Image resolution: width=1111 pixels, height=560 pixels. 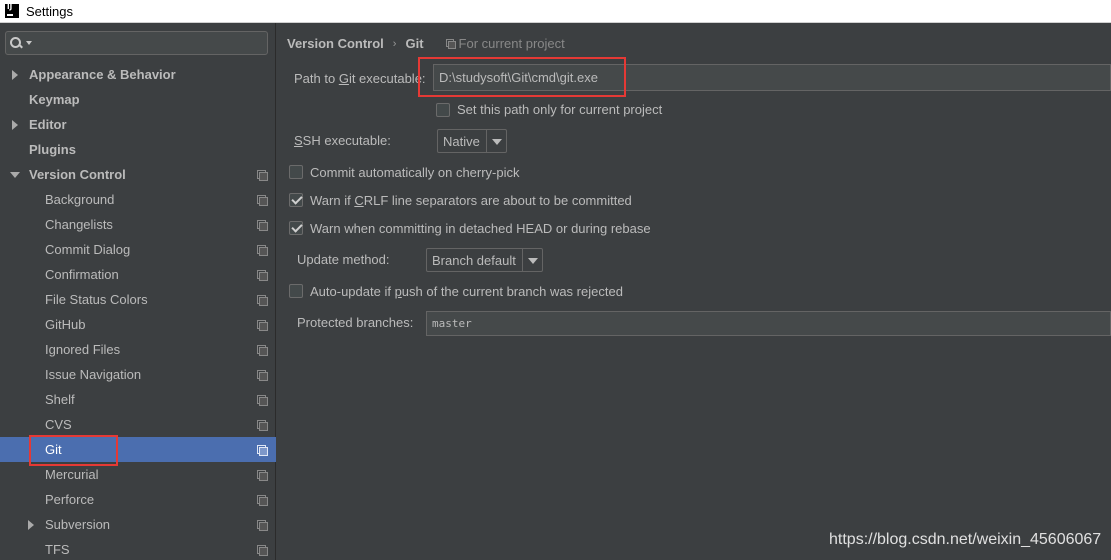 What do you see at coordinates (72, 474) in the screenshot?
I see `sidebar-item-label: Mercurial` at bounding box center [72, 474].